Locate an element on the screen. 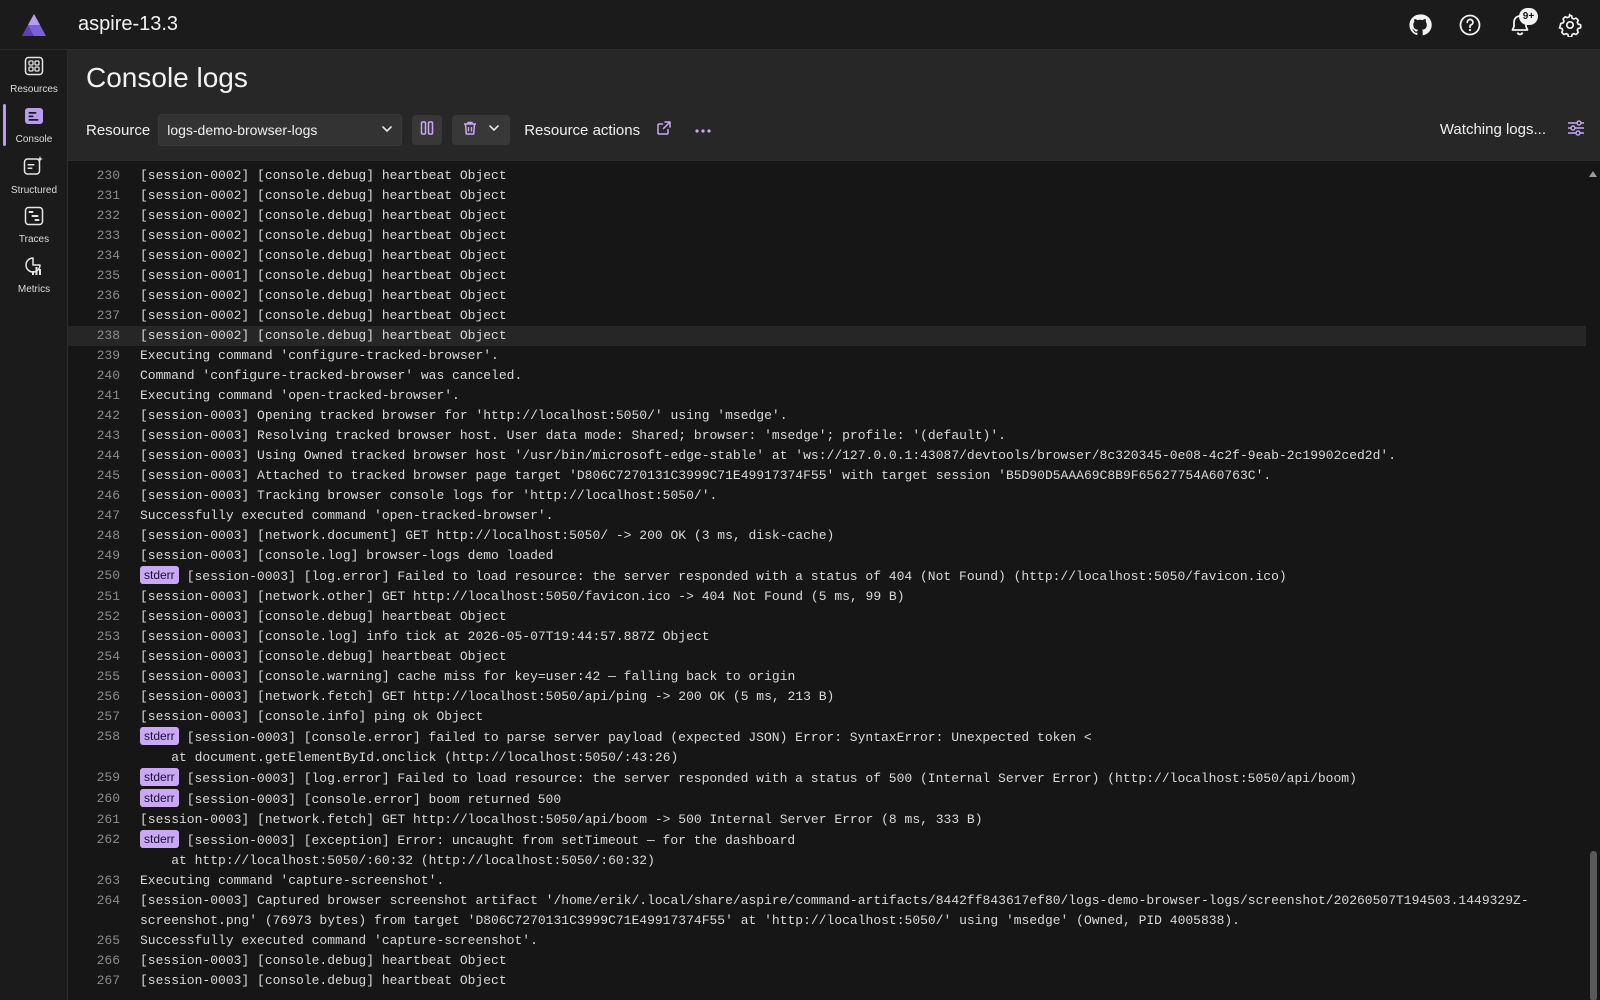 The image size is (1600, 1000). line-number: 245 is located at coordinates (108, 475).